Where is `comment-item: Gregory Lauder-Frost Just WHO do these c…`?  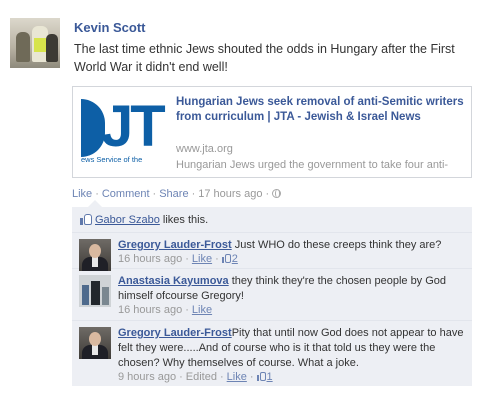 comment-item: Gregory Lauder-Frost Just WHO do these c… is located at coordinates (272, 252).